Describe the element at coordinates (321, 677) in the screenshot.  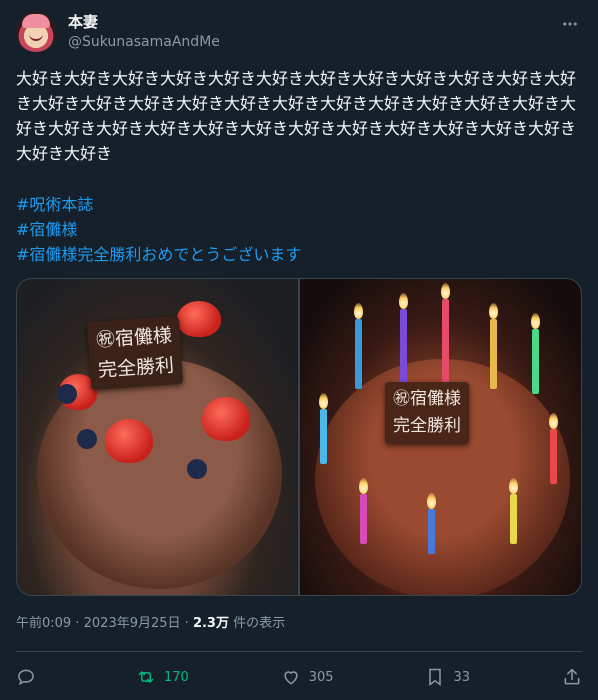
I see `like-count: 305` at that location.